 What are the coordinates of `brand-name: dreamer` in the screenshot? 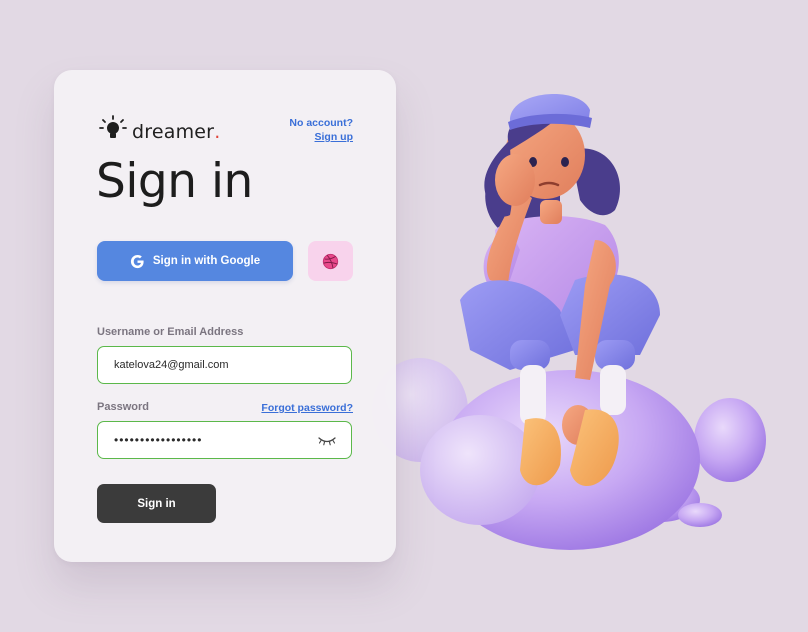 It's located at (173, 132).